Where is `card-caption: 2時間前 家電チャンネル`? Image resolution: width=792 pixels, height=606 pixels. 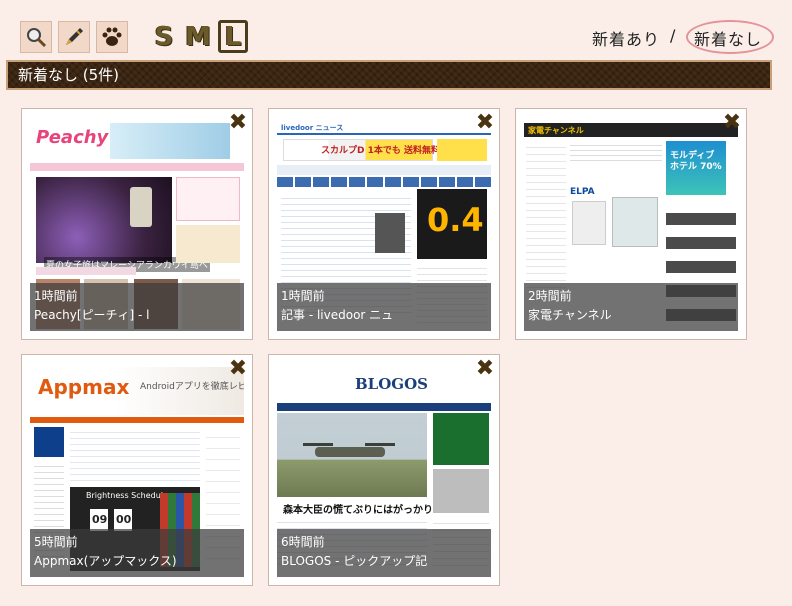
card-caption: 2時間前 家電チャンネル is located at coordinates (631, 307).